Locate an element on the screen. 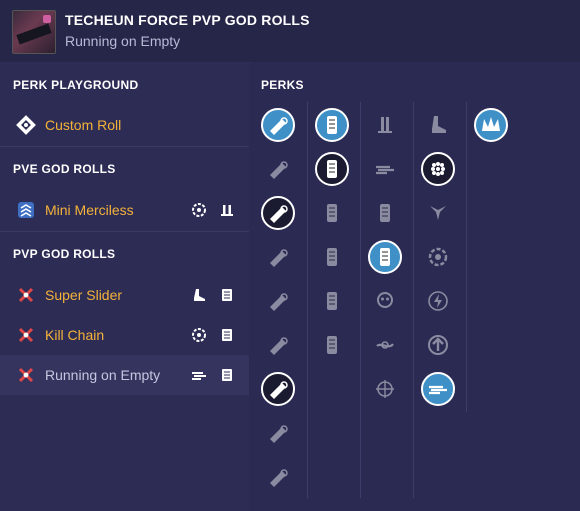 The width and height of the screenshot is (580, 511). chevrons-icon is located at coordinates (26, 210).